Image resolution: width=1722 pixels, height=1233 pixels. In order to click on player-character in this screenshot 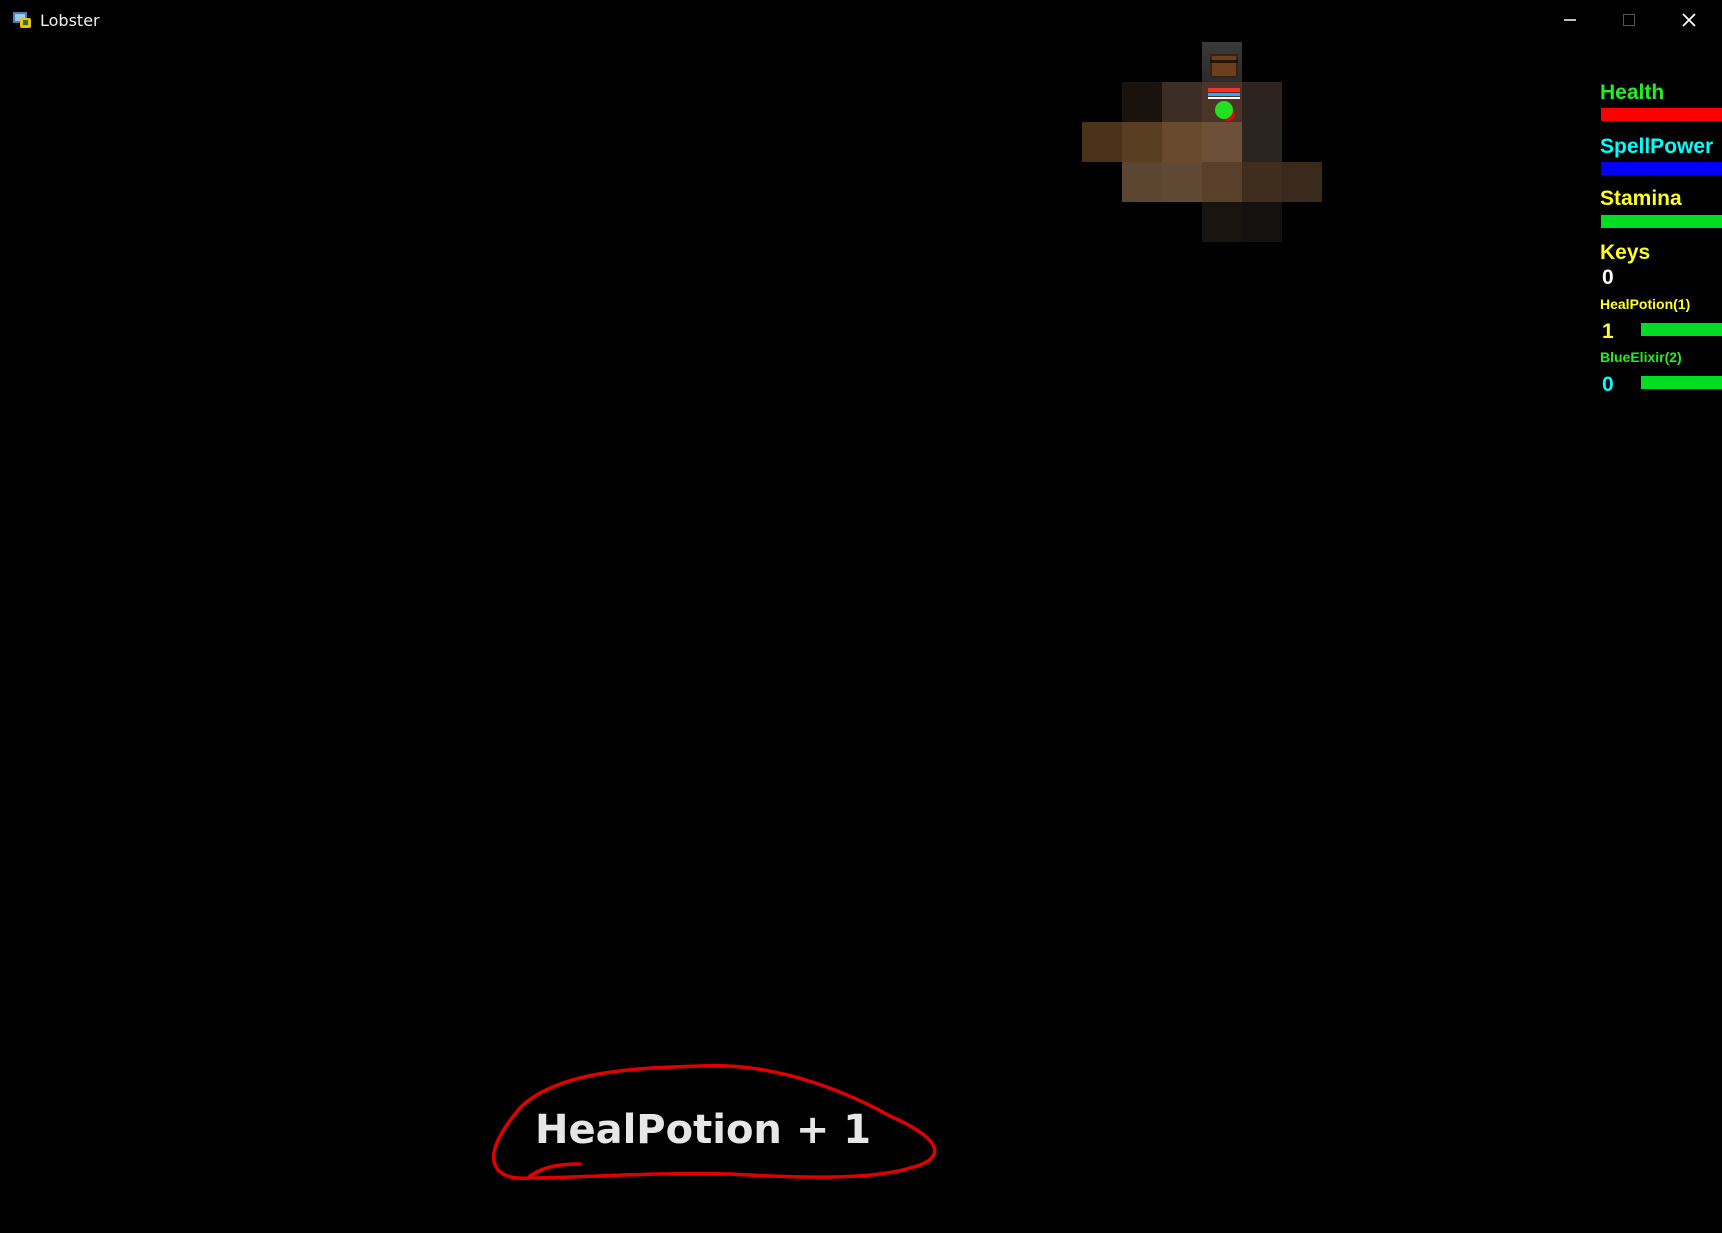, I will do `click(1224, 108)`.